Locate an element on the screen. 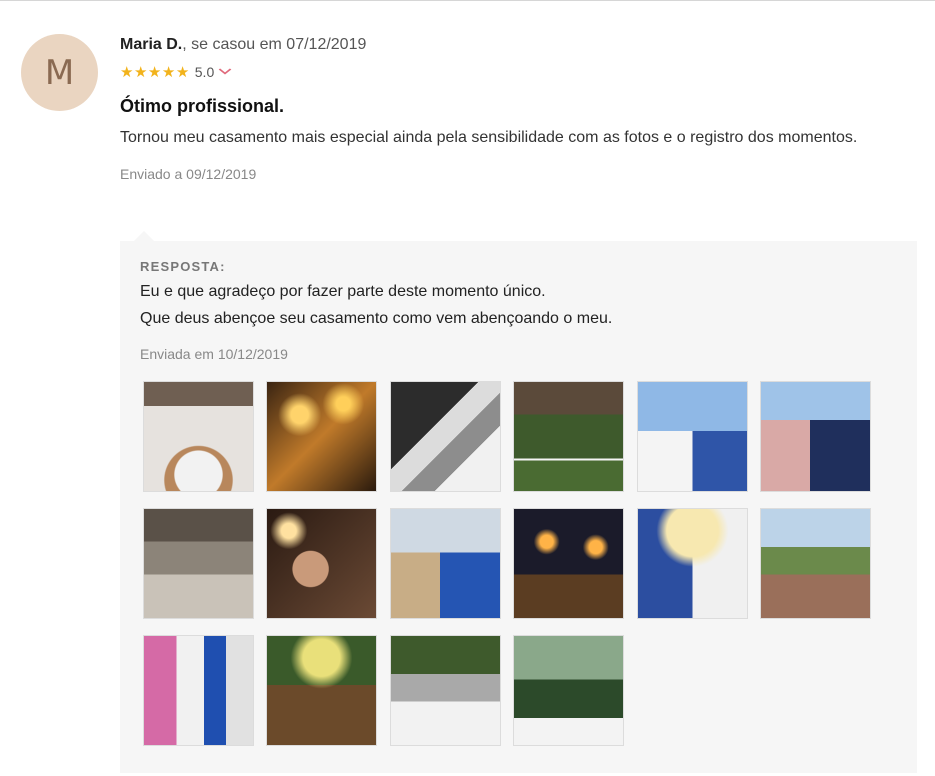 The height and width of the screenshot is (776, 935). review-title: Ótimo profissional. is located at coordinates (202, 106).